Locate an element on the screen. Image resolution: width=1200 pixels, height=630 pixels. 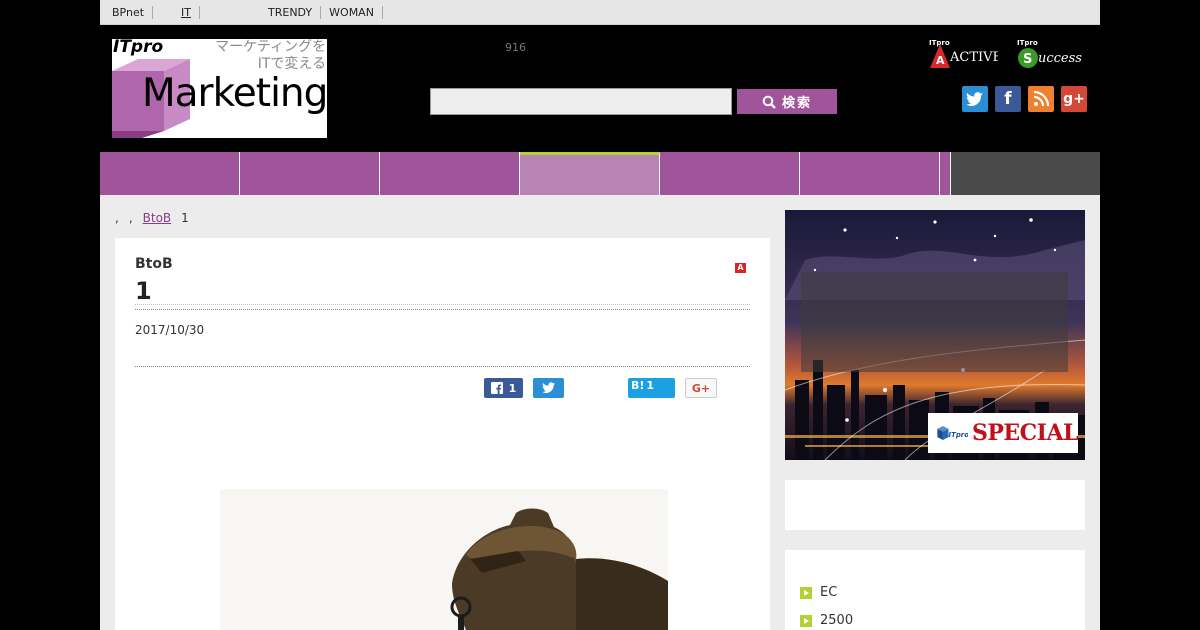
breadcrumb-link-btob: BtoB is located at coordinates (157, 218).